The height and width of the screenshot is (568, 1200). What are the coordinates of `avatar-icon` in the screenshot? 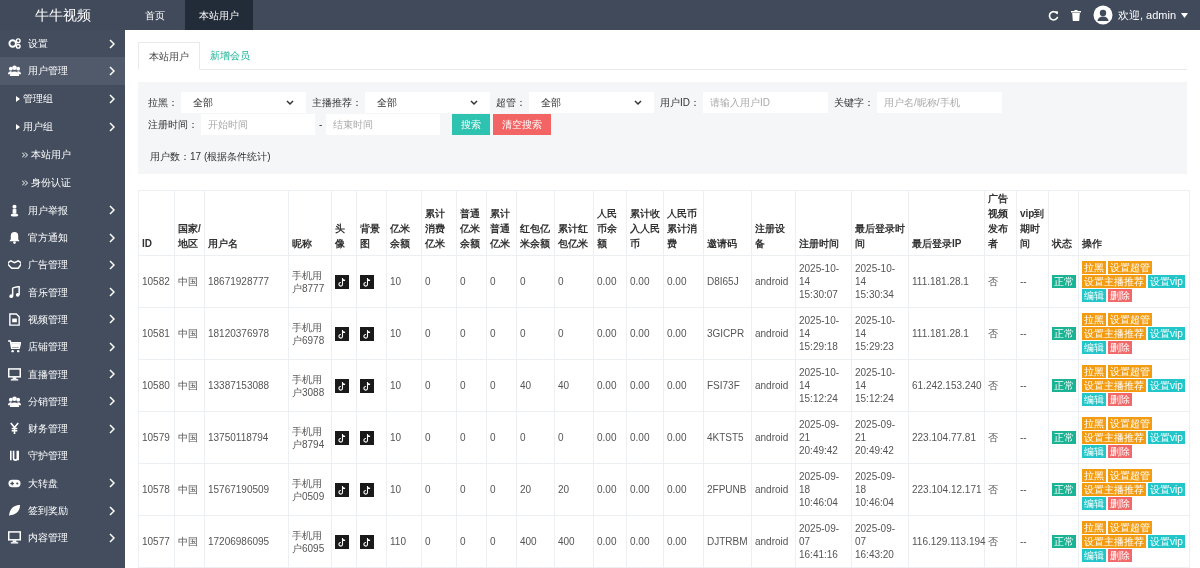 It's located at (1102, 15).